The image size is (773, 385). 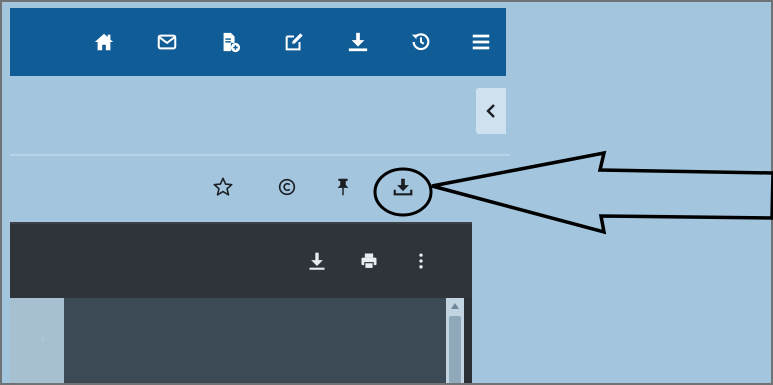 I want to click on edit-icon, so click(x=294, y=42).